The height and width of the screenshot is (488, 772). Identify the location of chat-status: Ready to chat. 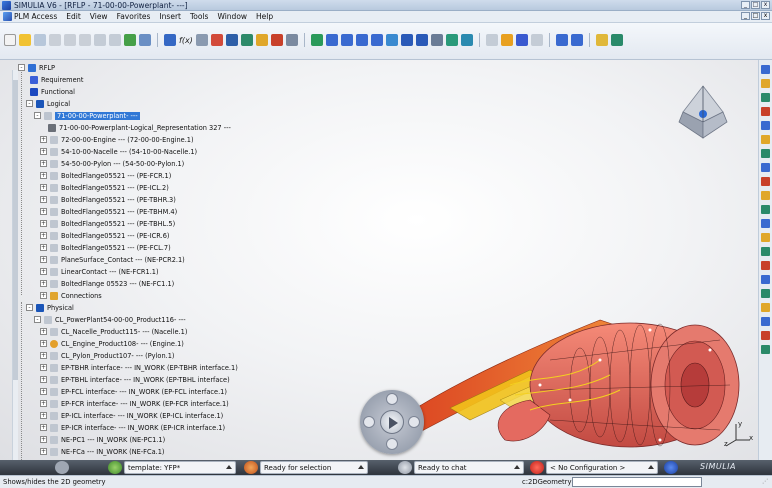
(469, 467).